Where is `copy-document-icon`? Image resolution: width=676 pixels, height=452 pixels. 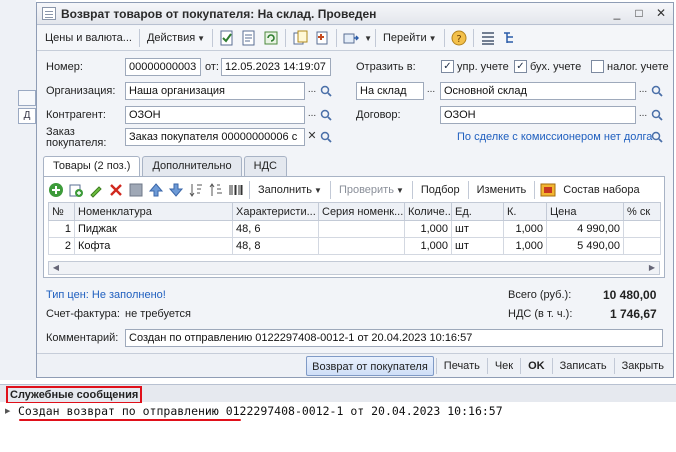 copy-document-icon is located at coordinates (300, 38).